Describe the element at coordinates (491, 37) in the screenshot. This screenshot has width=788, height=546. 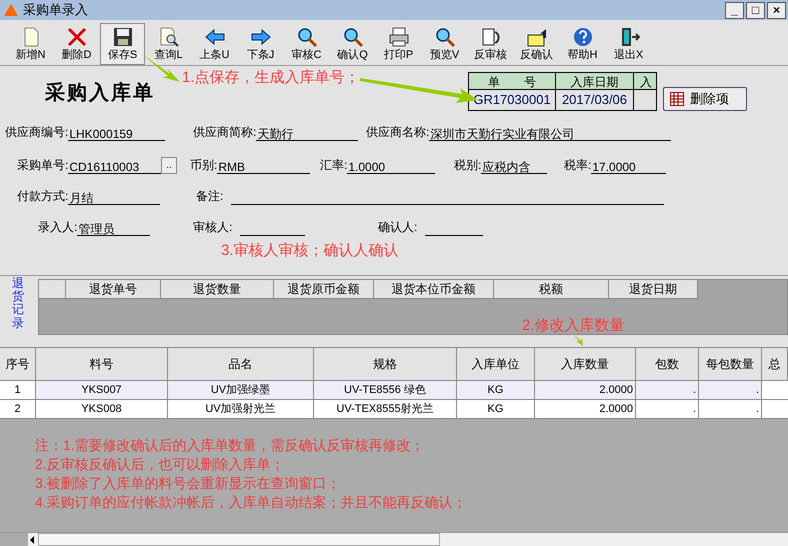
I see `document-undo-icon` at that location.